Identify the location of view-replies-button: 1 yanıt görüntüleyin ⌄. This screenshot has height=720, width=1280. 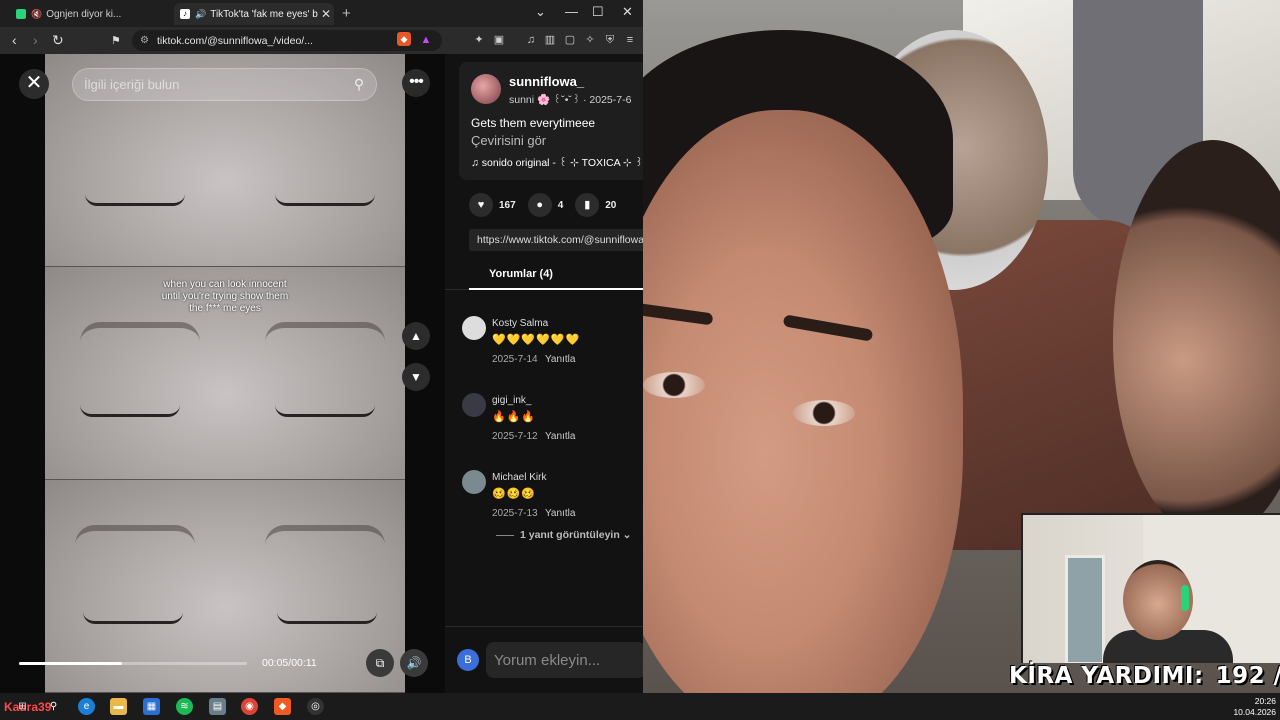
(563, 535).